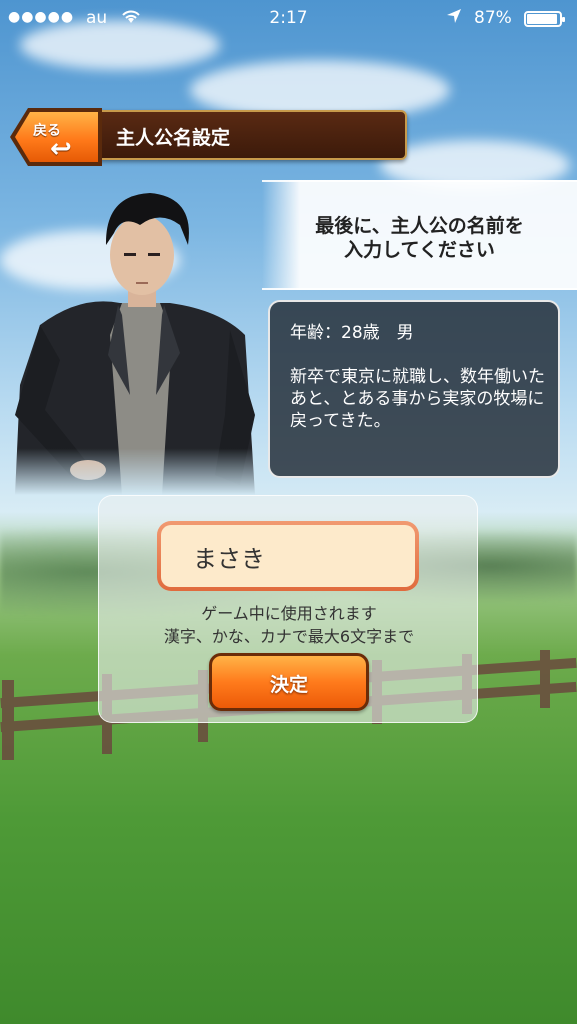 This screenshot has width=577, height=1024. Describe the element at coordinates (289, 613) in the screenshot. I see `usage-hint: ゲーム中に使用されます` at that location.